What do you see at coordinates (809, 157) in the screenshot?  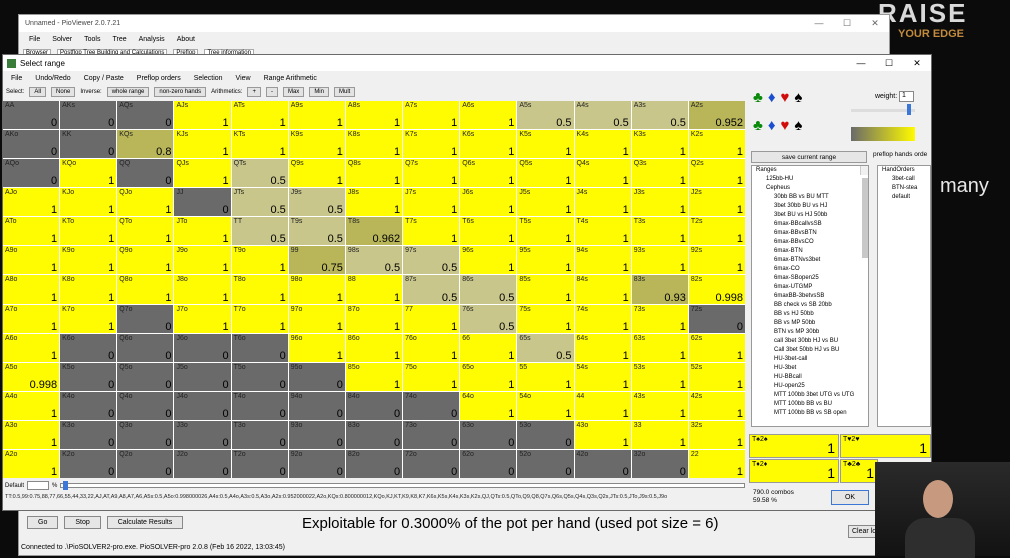 I see `save-current-range-button: save current range` at bounding box center [809, 157].